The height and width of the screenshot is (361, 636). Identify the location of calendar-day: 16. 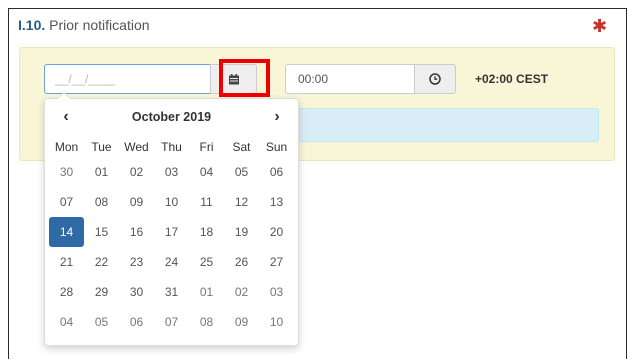
(136, 232).